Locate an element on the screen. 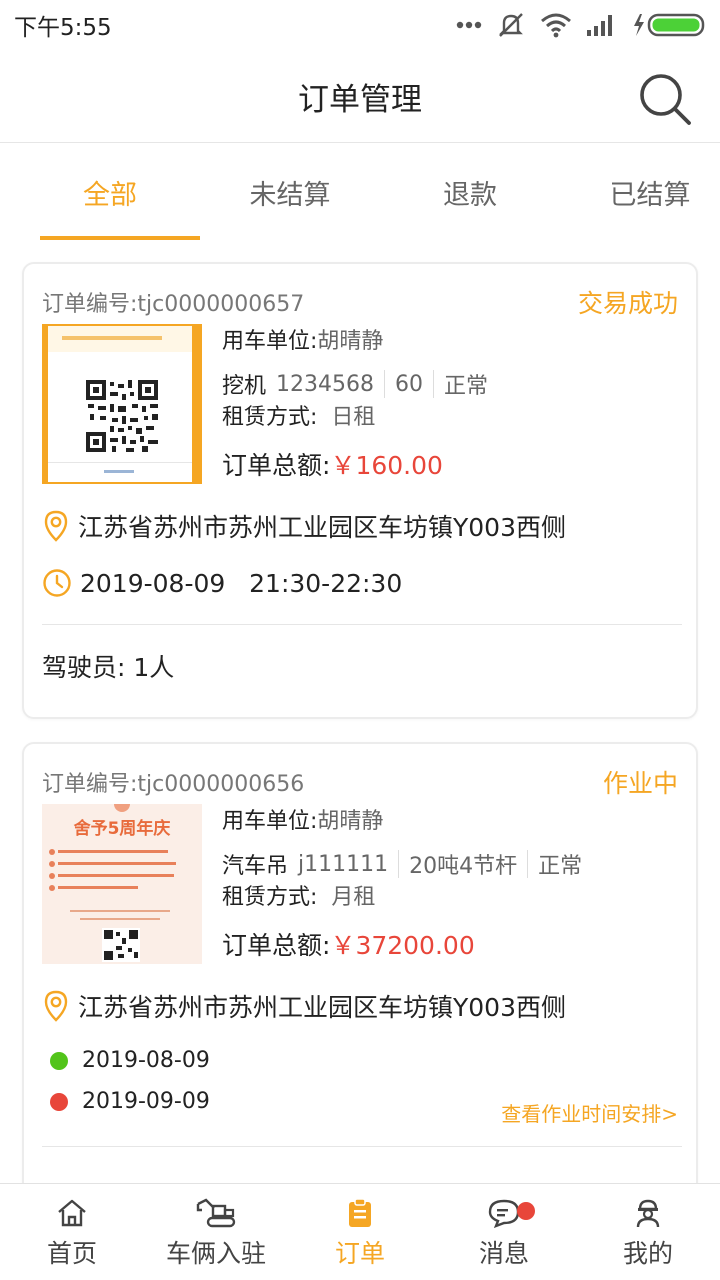 This screenshot has width=720, height=1280. start-date-dot is located at coordinates (59, 1060).